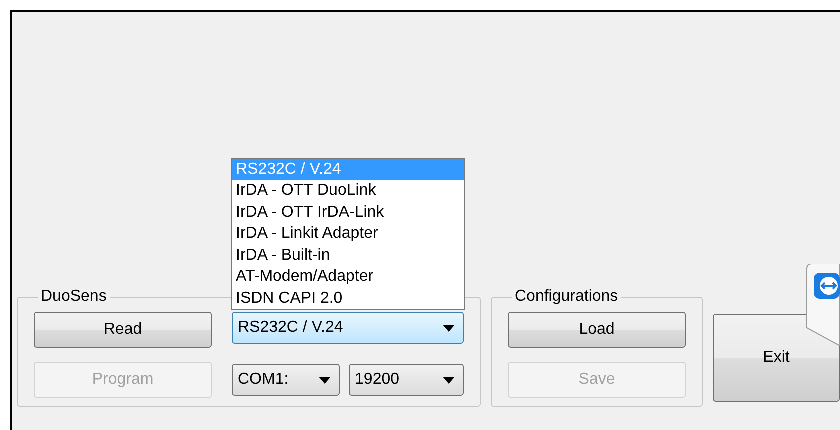 Image resolution: width=840 pixels, height=430 pixels. I want to click on dropdown-option: IrDA - Built-in, so click(348, 255).